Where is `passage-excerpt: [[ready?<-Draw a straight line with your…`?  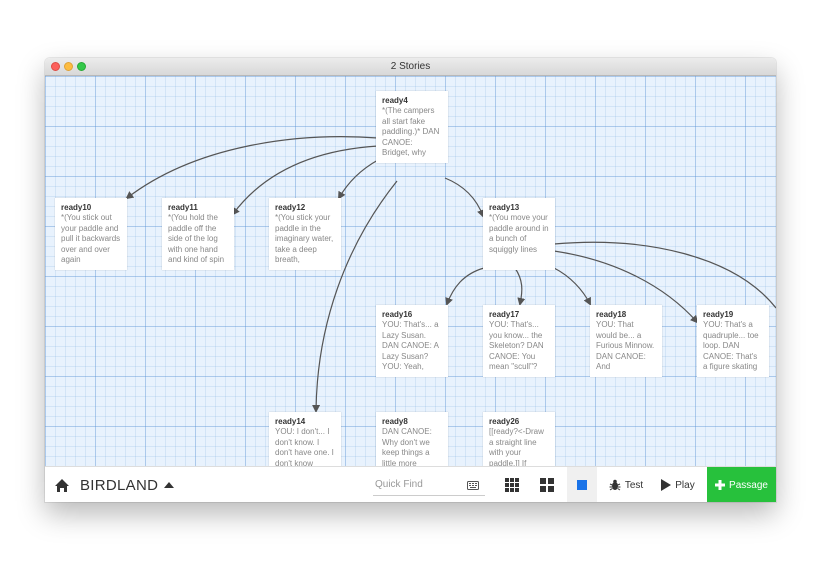
passage-excerpt: [[ready?<-Draw a straight line with your… is located at coordinates (516, 446).